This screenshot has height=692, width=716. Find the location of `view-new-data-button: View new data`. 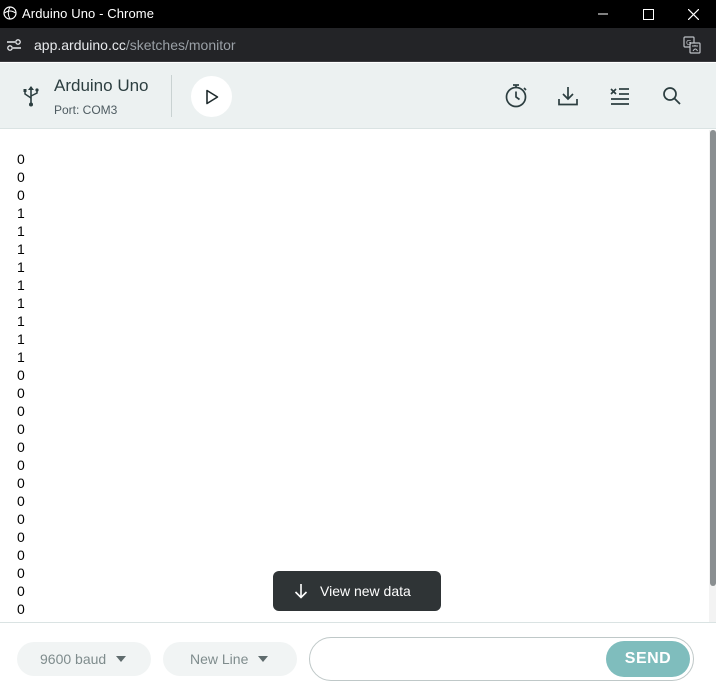

view-new-data-button: View new data is located at coordinates (357, 591).